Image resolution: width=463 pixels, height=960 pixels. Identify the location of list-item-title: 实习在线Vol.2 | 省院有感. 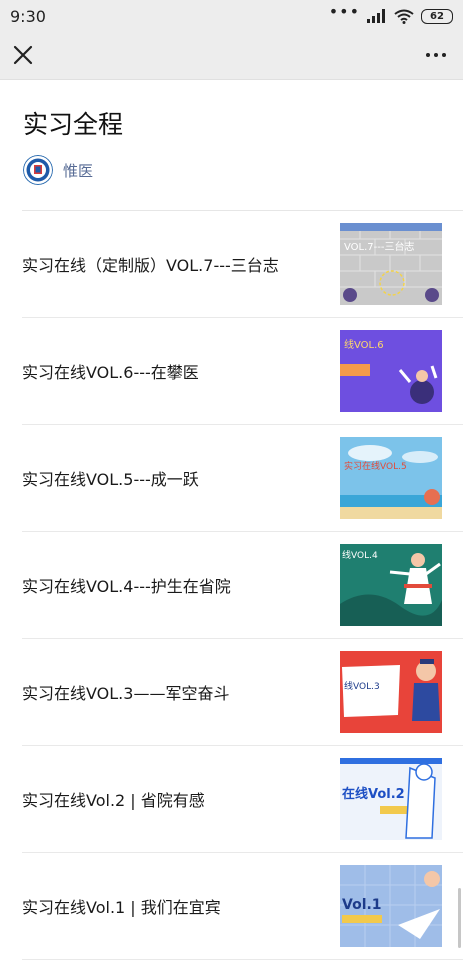
(113, 799).